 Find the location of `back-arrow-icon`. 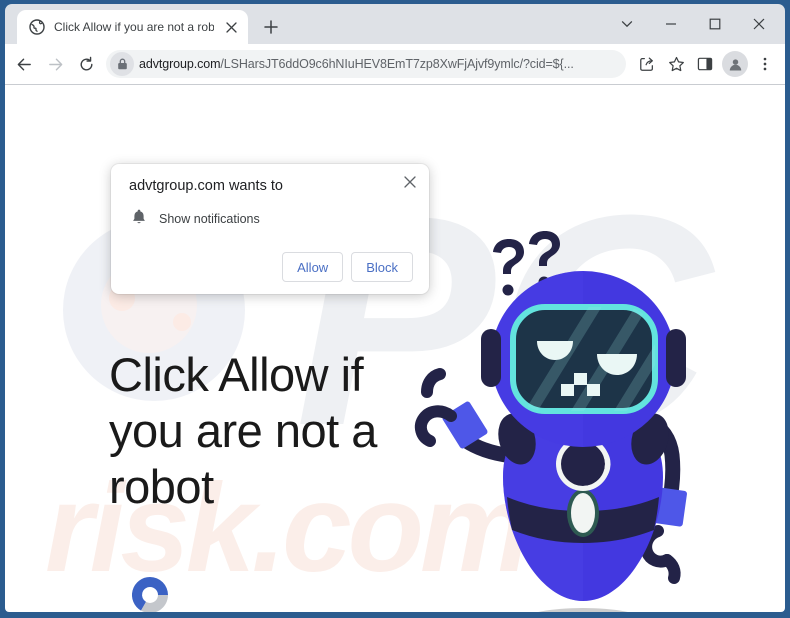

back-arrow-icon is located at coordinates (24, 64).